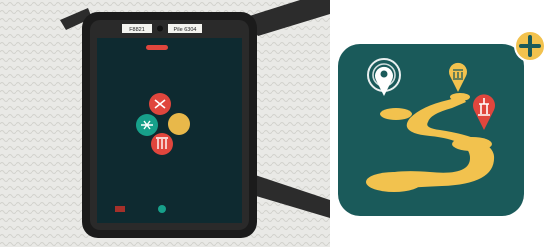 The width and height of the screenshot is (545, 247). What do you see at coordinates (185, 30) in the screenshot?
I see `tape-label-right-text: Pile 6304` at bounding box center [185, 30].